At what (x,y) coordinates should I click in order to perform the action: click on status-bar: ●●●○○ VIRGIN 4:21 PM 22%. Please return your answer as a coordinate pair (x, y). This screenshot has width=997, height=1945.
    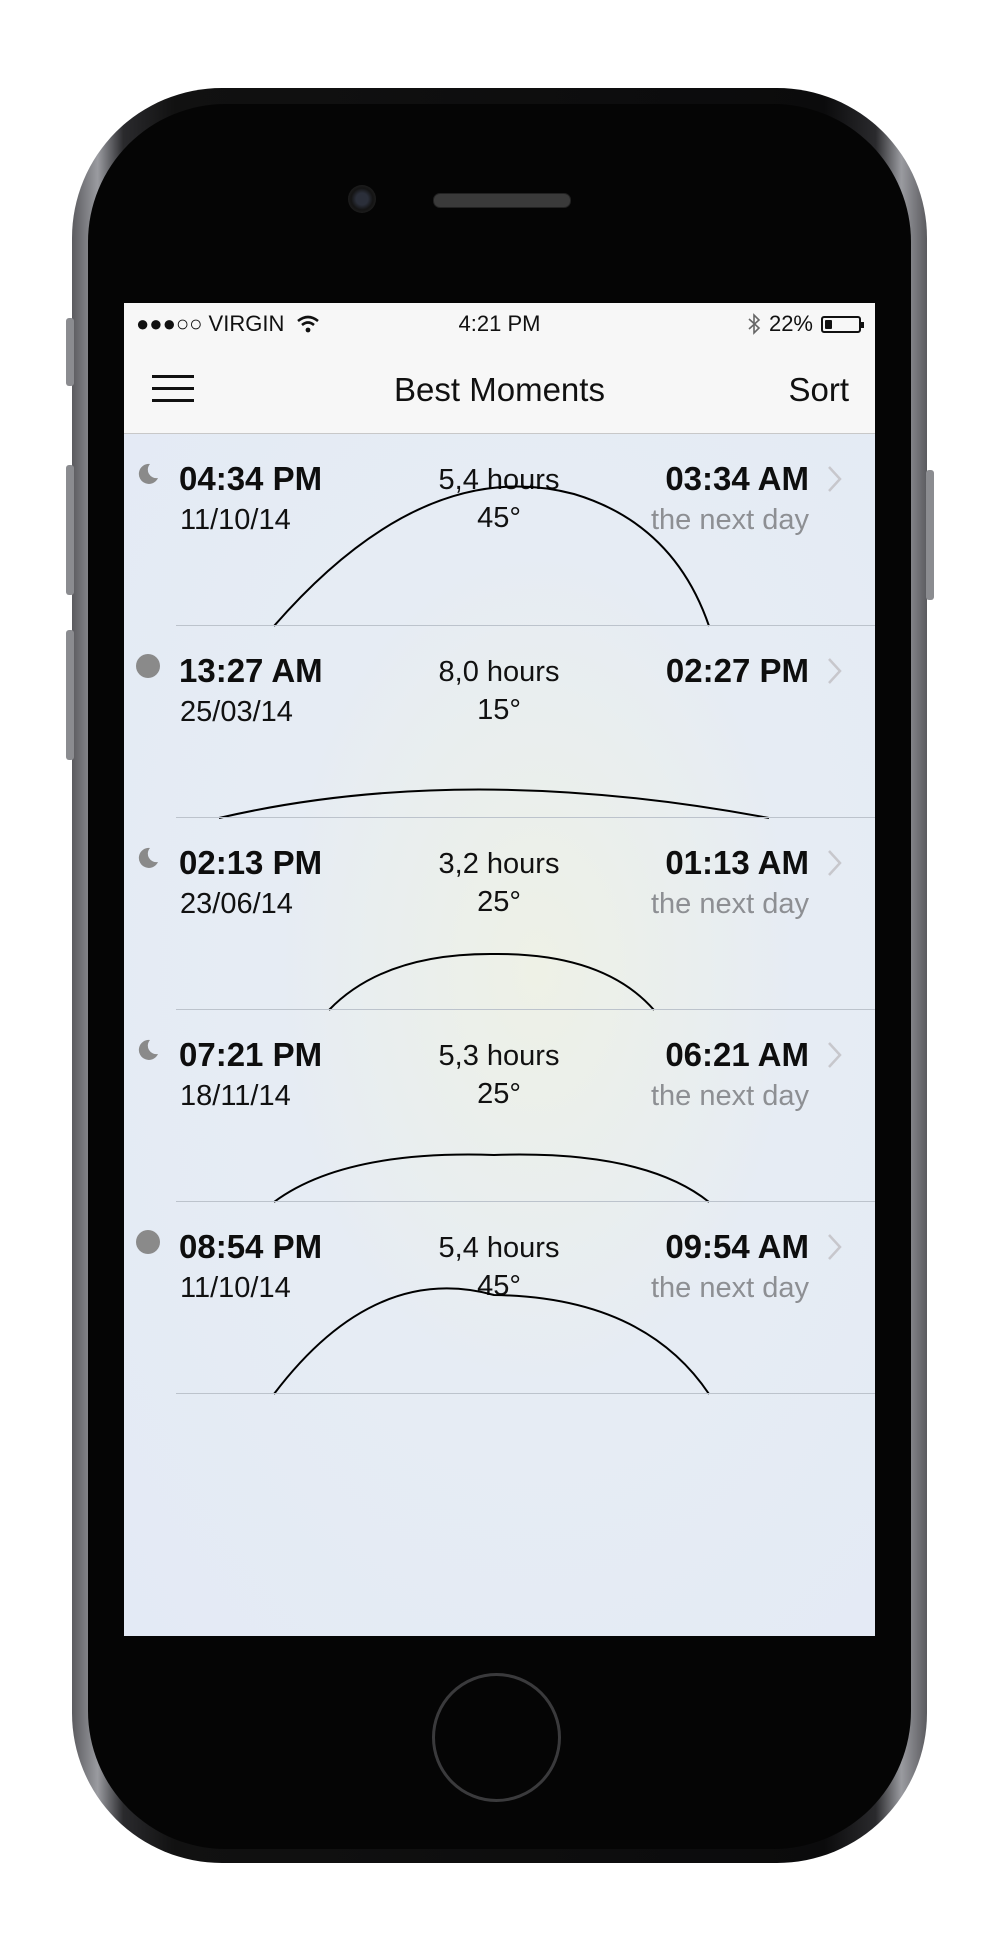
    Looking at the image, I should click on (499, 323).